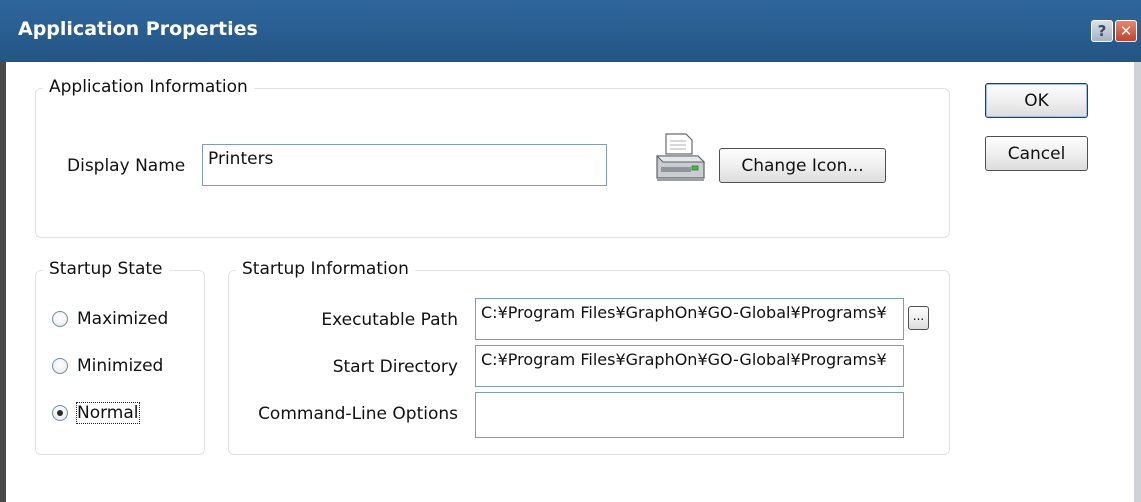  Describe the element at coordinates (404, 165) in the screenshot. I see `display-name-field: Printers` at that location.